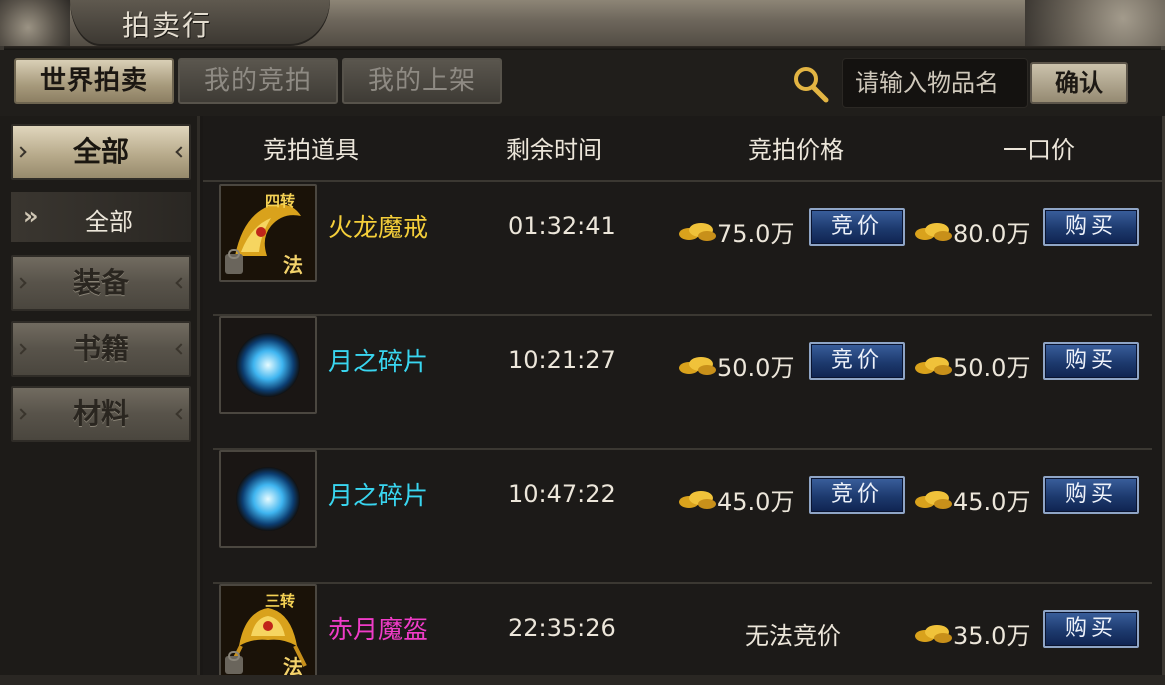  I want to click on tab-my-bids: 我的竞拍, so click(258, 81).